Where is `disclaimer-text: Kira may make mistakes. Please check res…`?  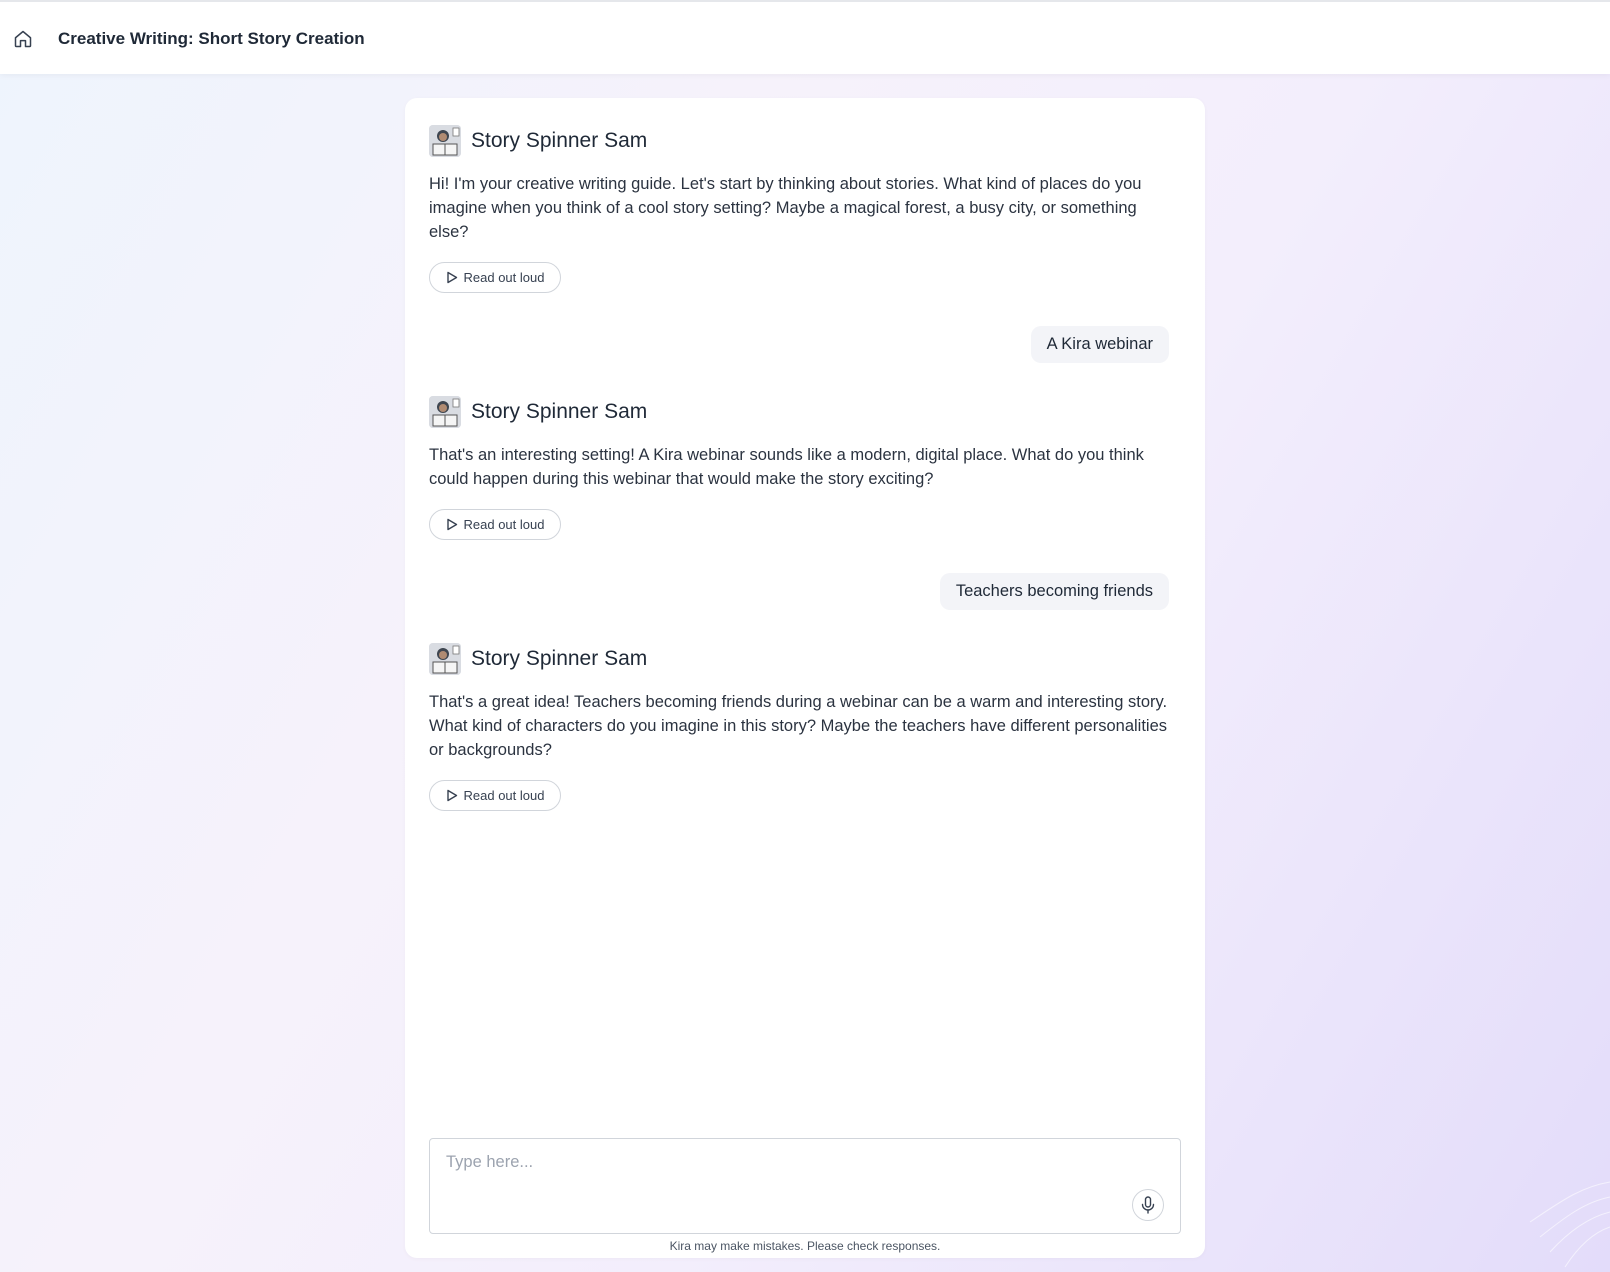 disclaimer-text: Kira may make mistakes. Please check res… is located at coordinates (805, 1246).